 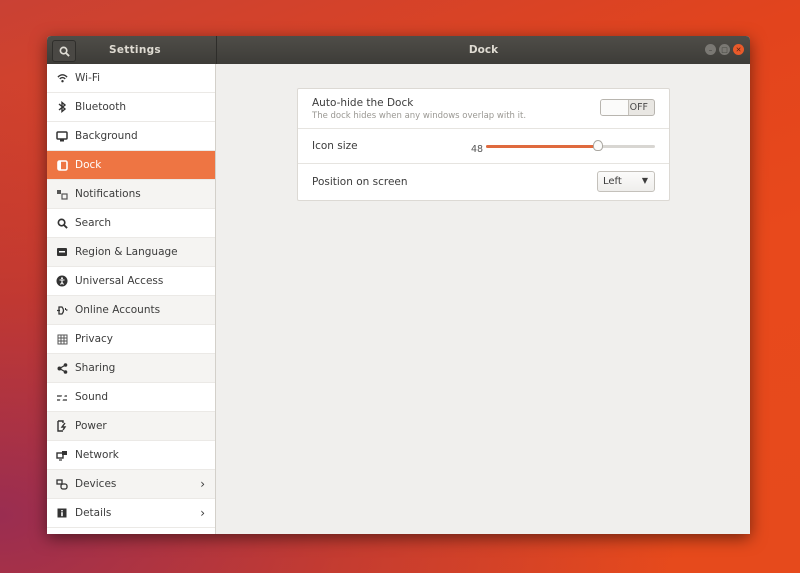 I want to click on dropdown-arrow-icon: ▼, so click(x=644, y=180).